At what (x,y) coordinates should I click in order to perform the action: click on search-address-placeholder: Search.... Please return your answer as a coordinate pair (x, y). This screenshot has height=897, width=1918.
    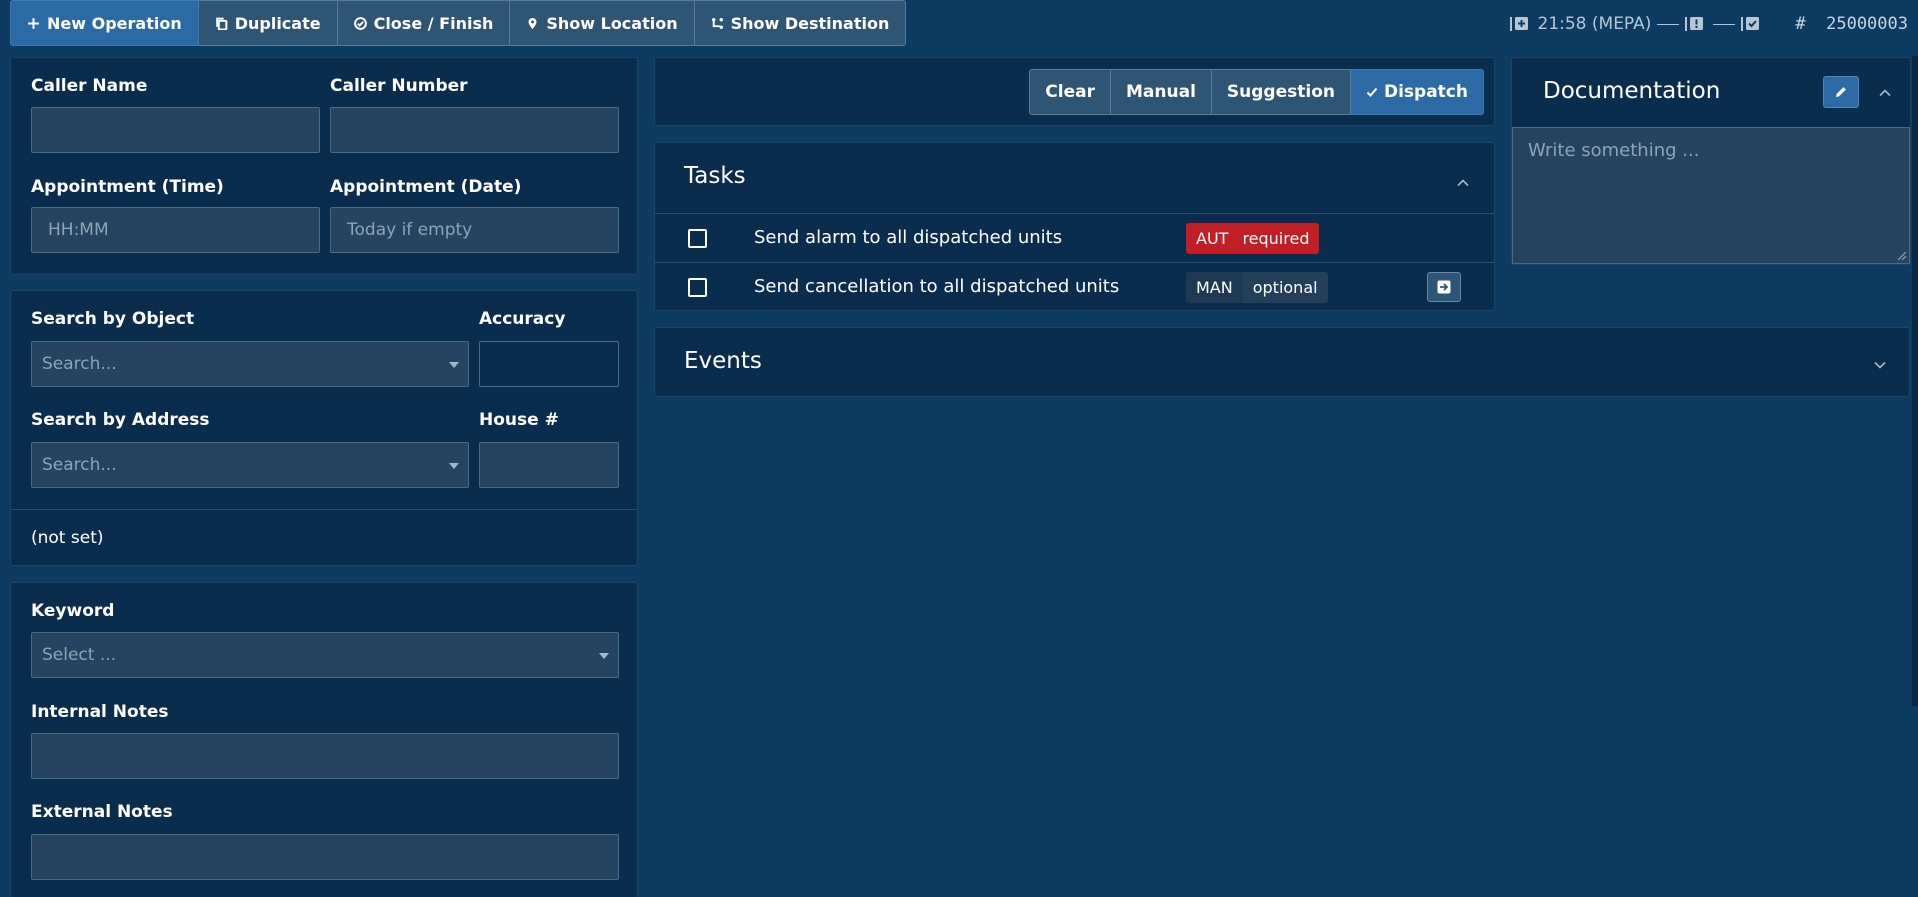
    Looking at the image, I should click on (79, 465).